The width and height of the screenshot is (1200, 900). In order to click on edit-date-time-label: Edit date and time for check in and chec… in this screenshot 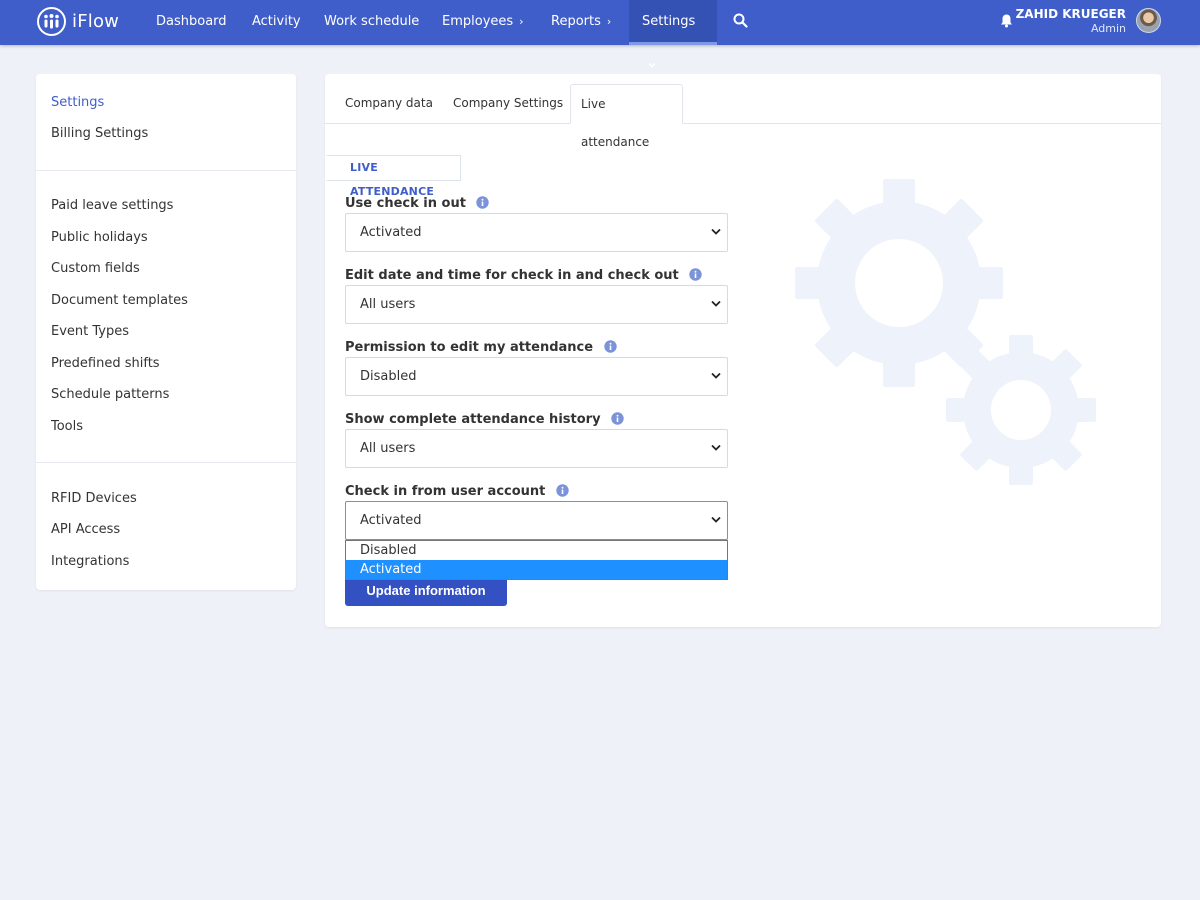, I will do `click(524, 275)`.